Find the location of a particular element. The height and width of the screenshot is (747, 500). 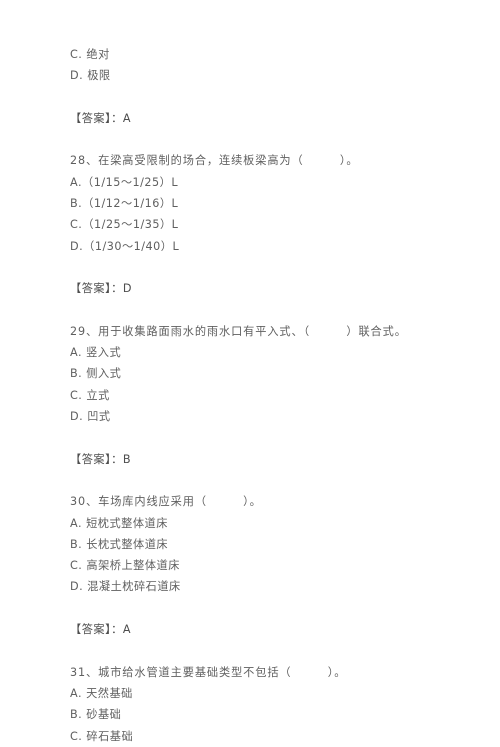

option-item: D.（1/30～1/40）L is located at coordinates (125, 246).